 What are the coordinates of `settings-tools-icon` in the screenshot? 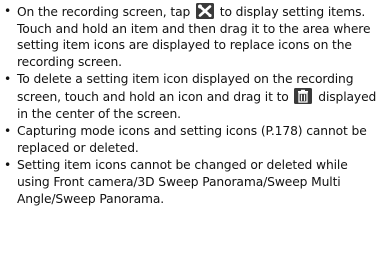 It's located at (204, 11).